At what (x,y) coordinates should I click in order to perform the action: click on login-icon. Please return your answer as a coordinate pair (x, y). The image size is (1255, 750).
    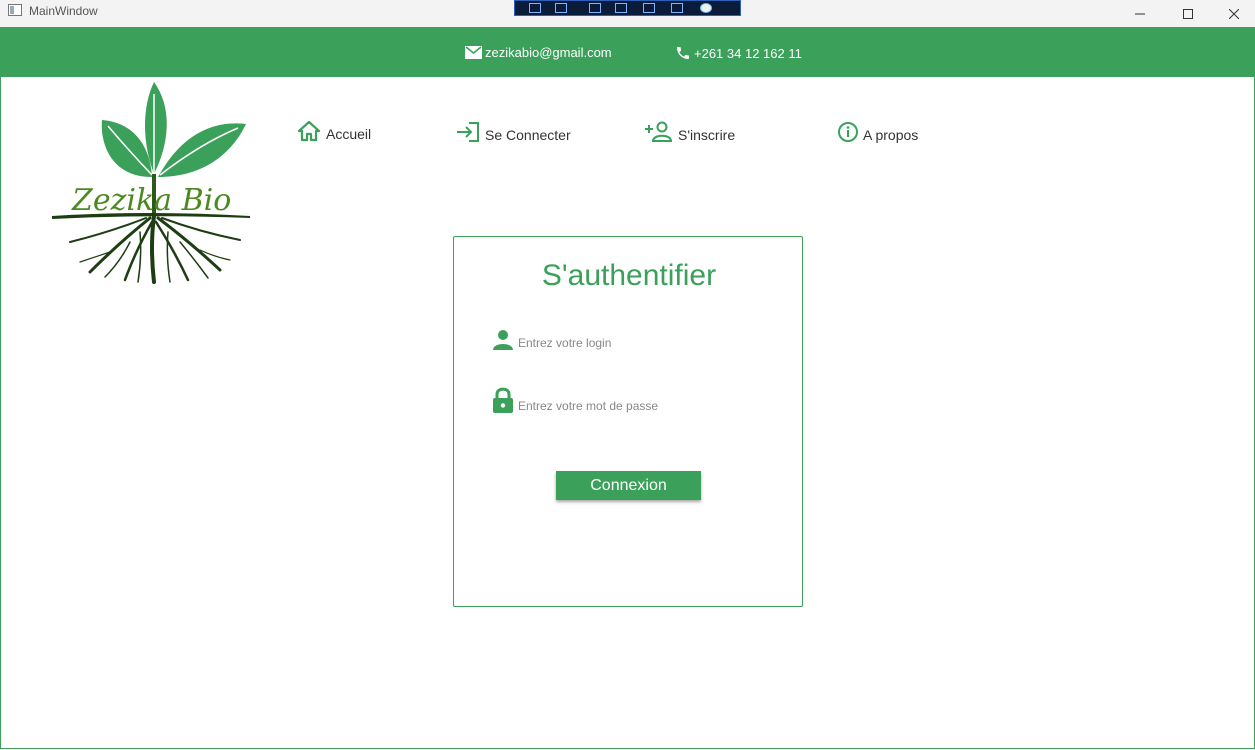
    Looking at the image, I should click on (468, 132).